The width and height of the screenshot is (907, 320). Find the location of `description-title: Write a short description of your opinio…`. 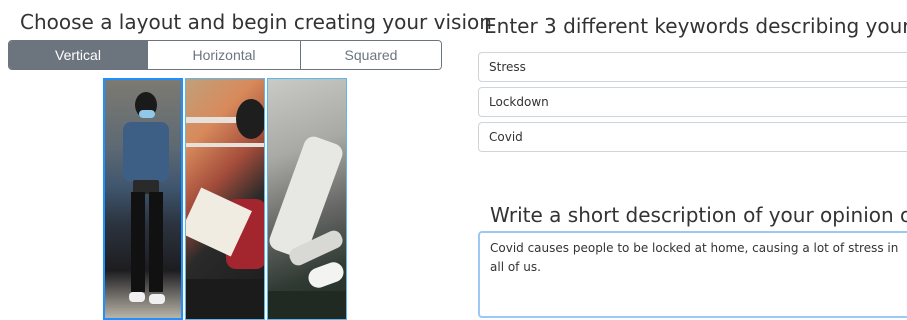

description-title: Write a short description of your opinio… is located at coordinates (698, 215).